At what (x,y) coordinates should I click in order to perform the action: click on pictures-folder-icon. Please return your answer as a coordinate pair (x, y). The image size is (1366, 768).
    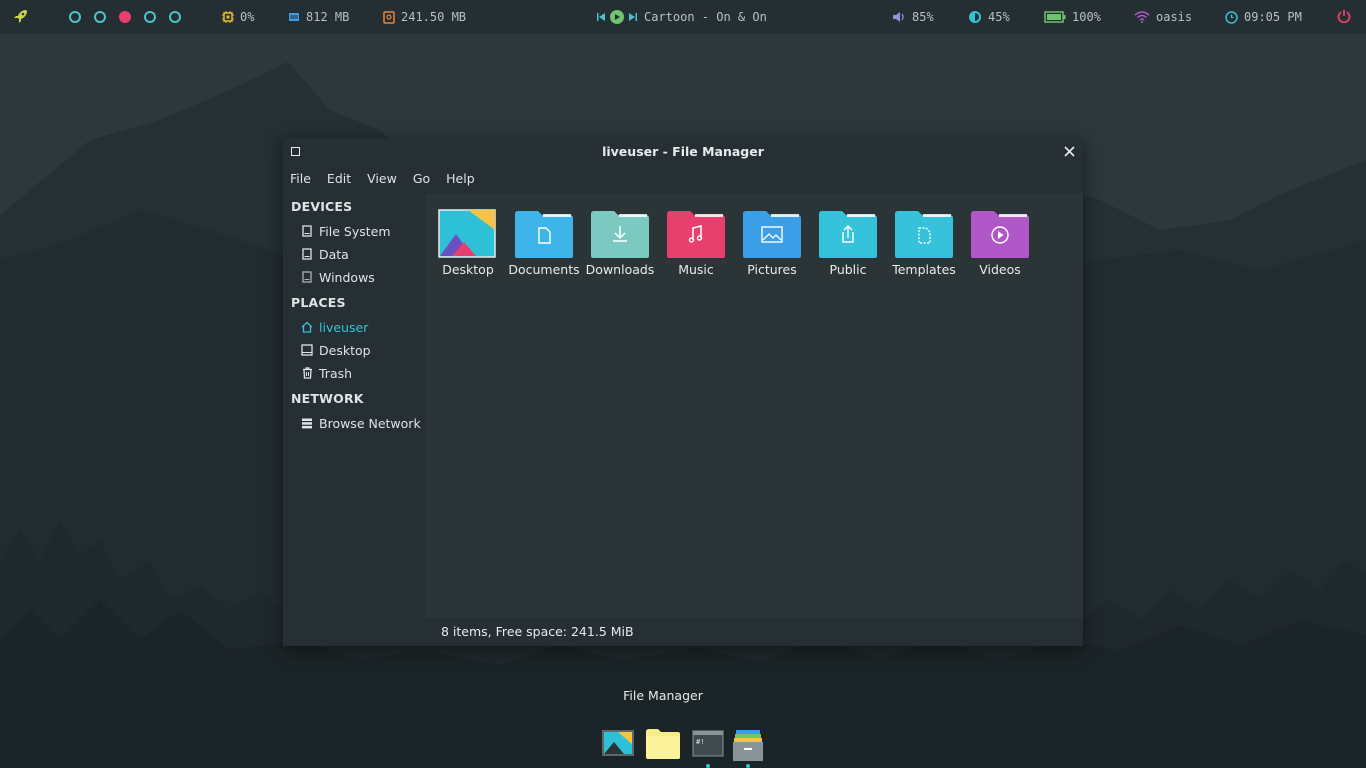
    Looking at the image, I should click on (772, 234).